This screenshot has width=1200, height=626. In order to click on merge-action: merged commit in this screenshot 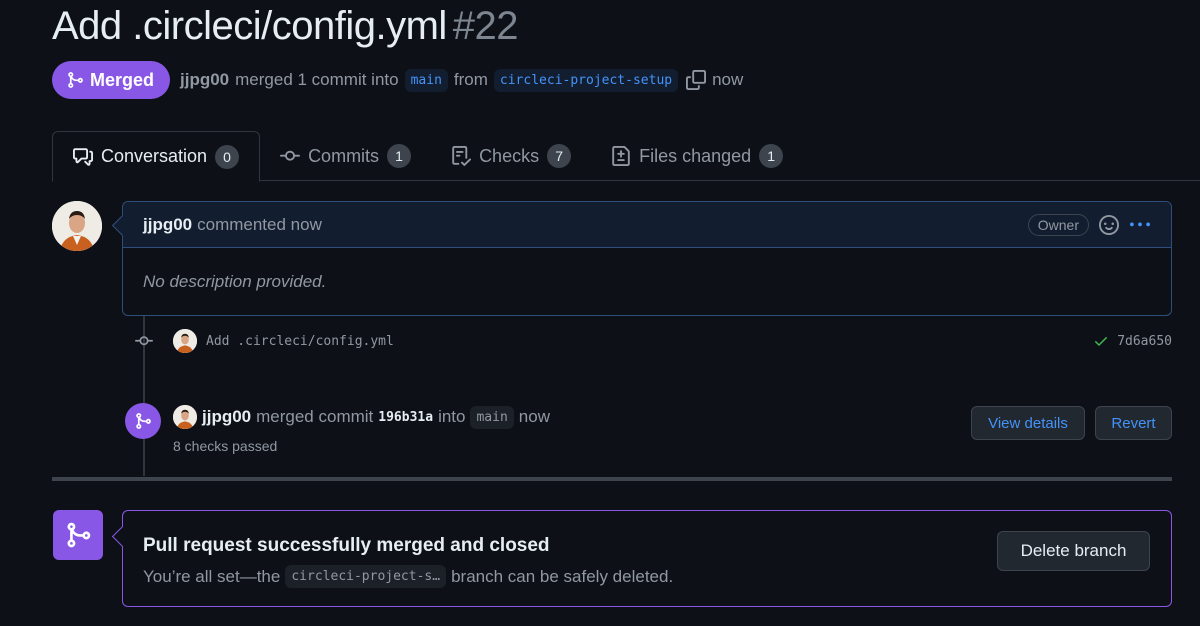, I will do `click(315, 416)`.